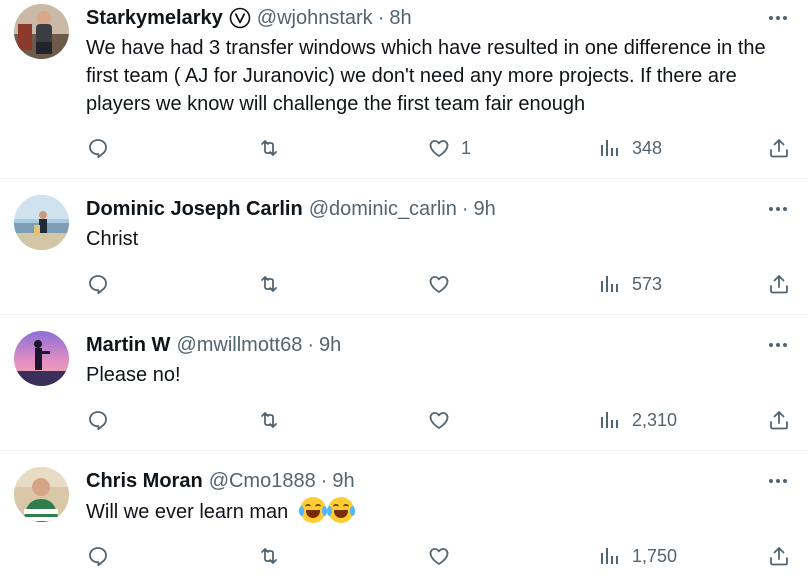  Describe the element at coordinates (655, 555) in the screenshot. I see `view-count: 1,750` at that location.